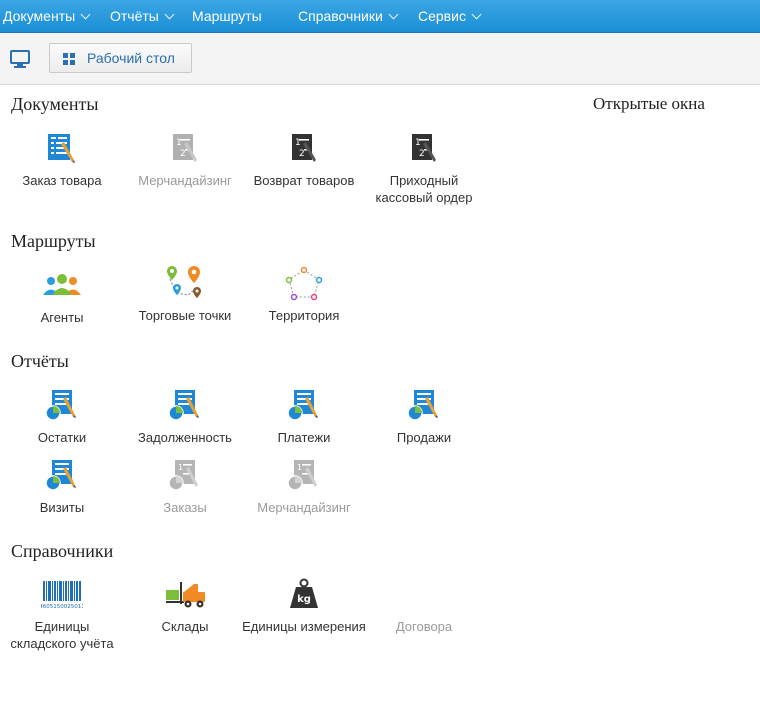 The width and height of the screenshot is (760, 704). What do you see at coordinates (62, 551) in the screenshot?
I see `section-title-references: Справочники` at bounding box center [62, 551].